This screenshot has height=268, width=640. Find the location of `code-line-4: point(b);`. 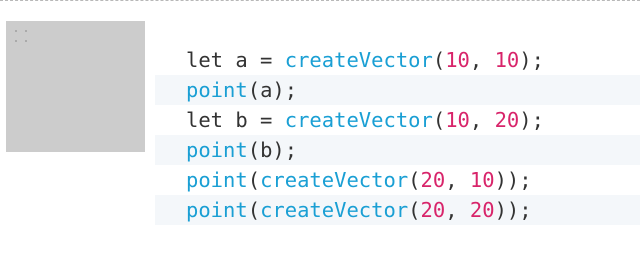

code-line-4: point(b); is located at coordinates (397, 150).